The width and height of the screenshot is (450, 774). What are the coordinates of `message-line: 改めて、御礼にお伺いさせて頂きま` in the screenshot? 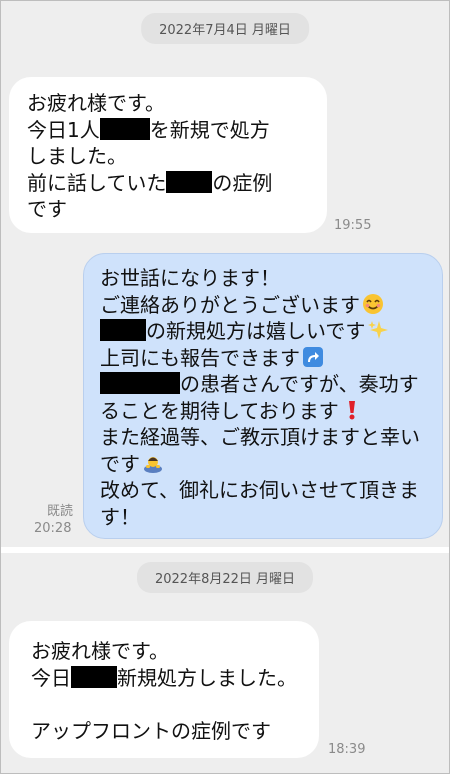 It's located at (259, 490).